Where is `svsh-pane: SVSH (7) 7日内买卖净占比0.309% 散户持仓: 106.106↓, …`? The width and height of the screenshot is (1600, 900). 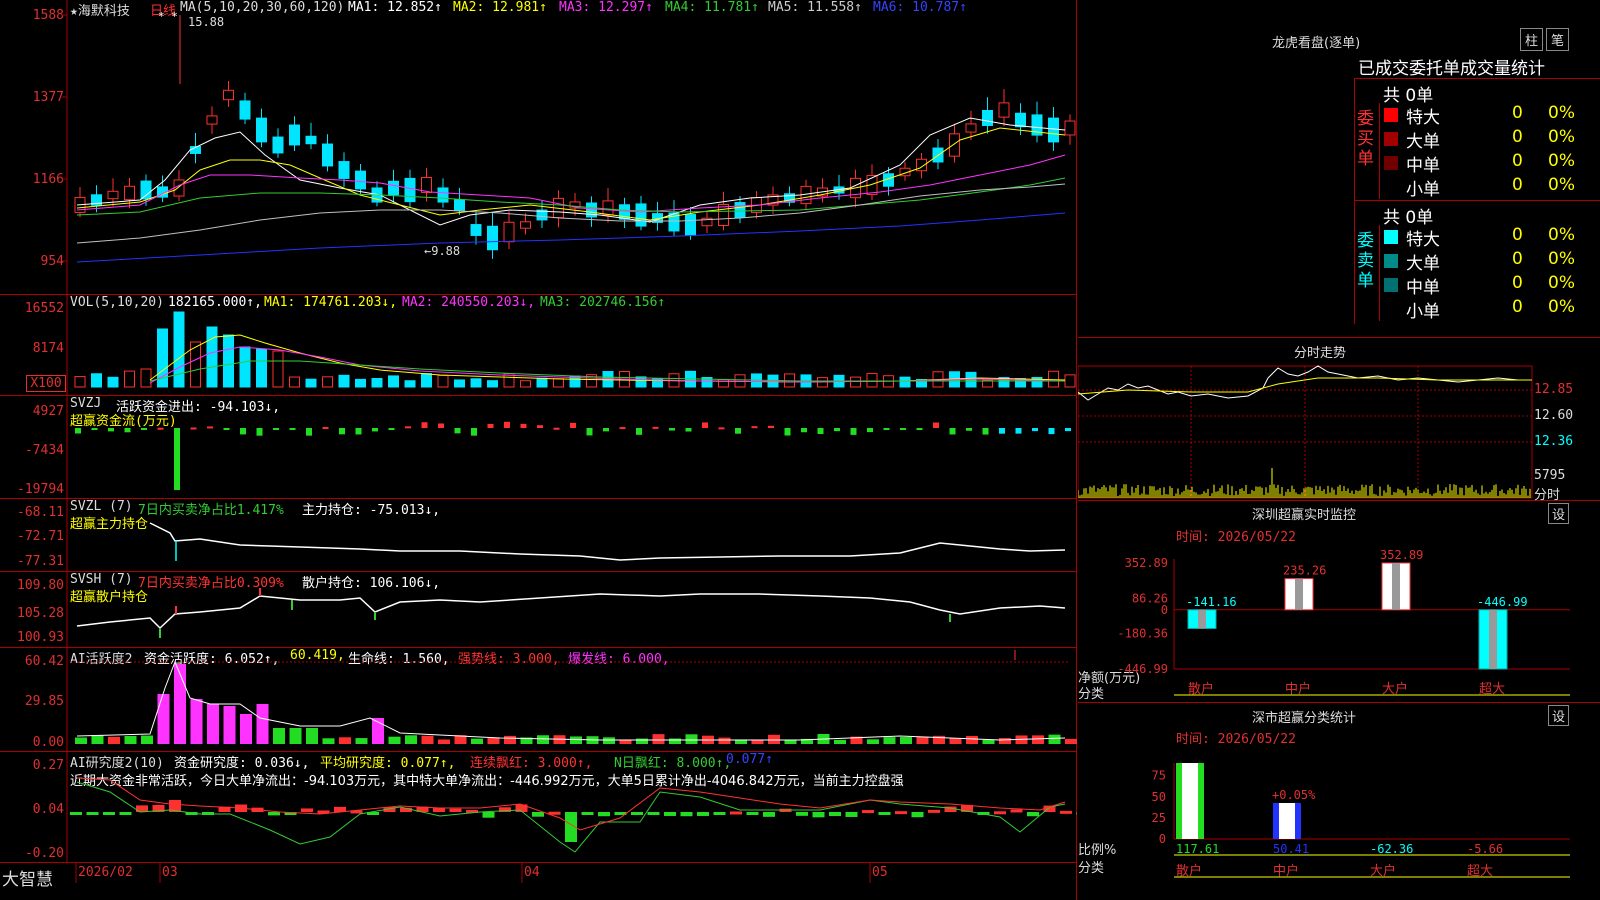
svsh-pane: SVSH (7) 7日内买卖净占比0.309% 散户持仓: 106.106↓, … is located at coordinates (538, 610).